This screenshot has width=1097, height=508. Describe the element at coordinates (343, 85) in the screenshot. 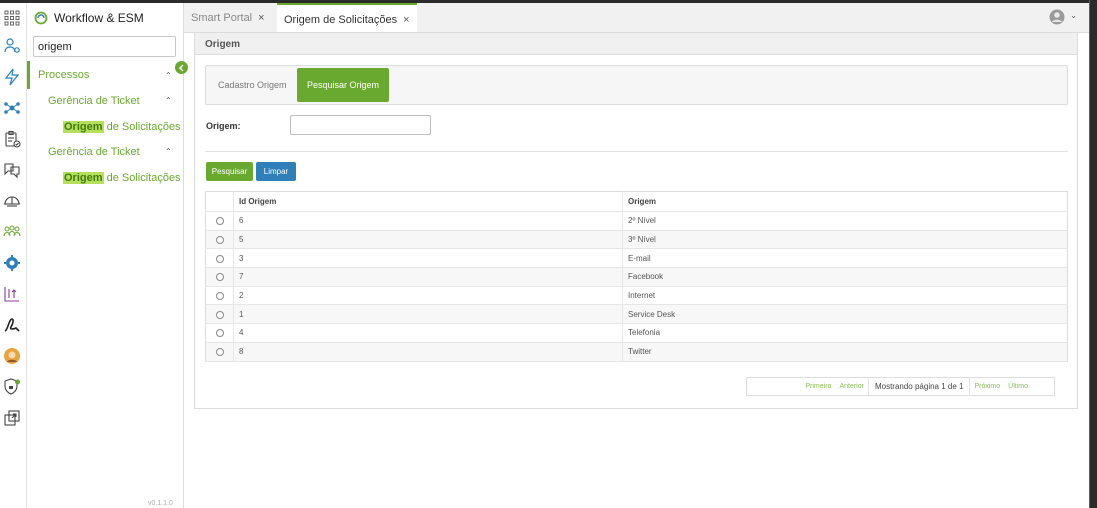

I see `subtab-pesquisar-origem: Pesquisar Origem` at that location.